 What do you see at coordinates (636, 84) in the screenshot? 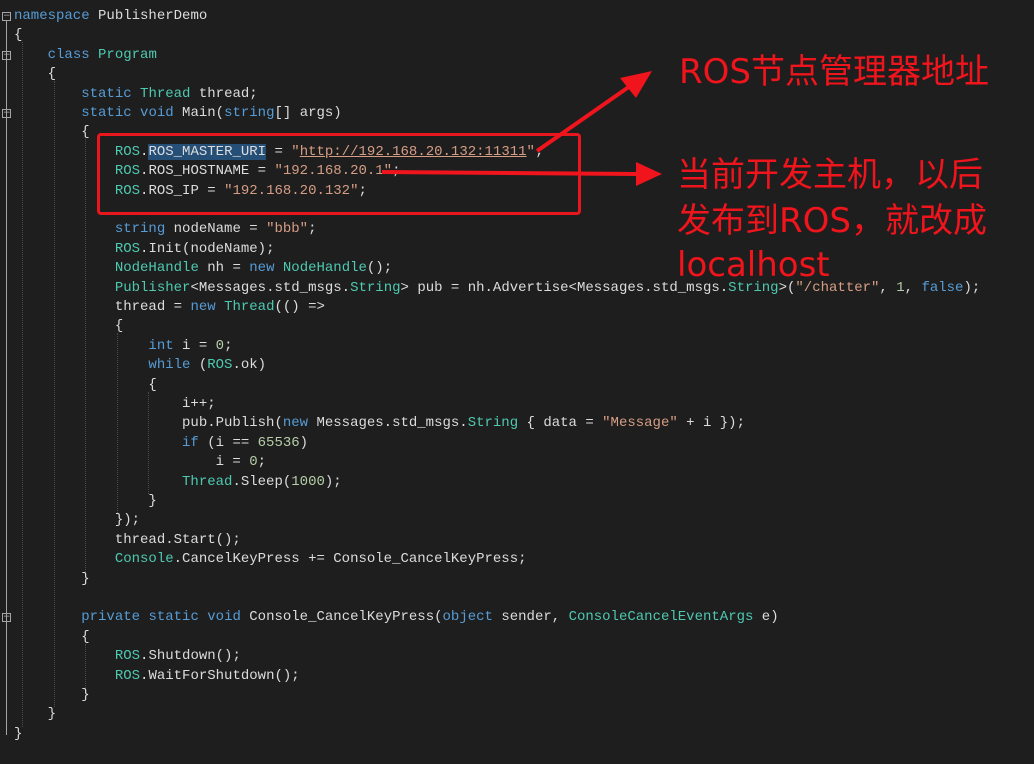
I see `arrow-head-master` at bounding box center [636, 84].